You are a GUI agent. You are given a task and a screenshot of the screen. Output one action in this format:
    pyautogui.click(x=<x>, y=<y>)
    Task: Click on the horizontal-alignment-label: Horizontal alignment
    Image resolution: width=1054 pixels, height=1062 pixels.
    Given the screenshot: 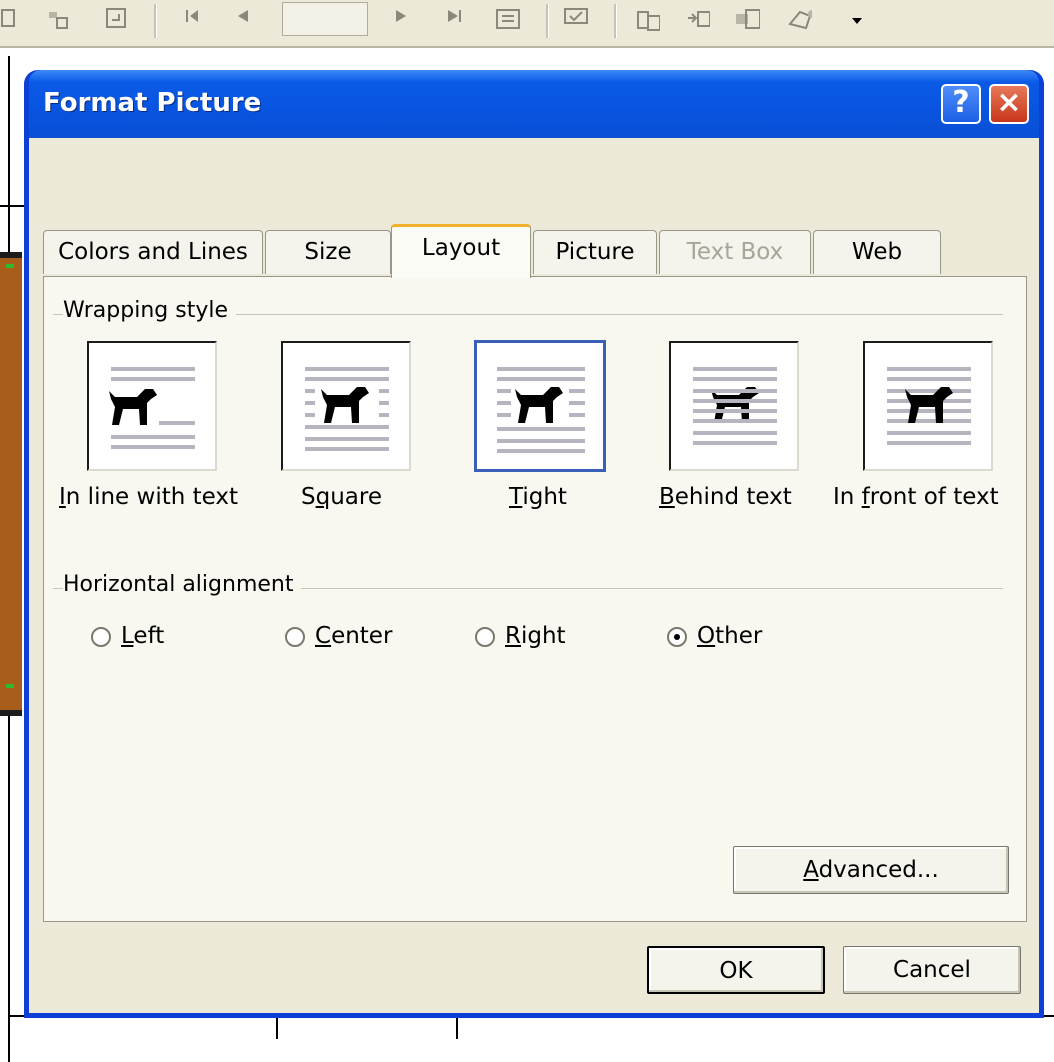 What is the action you would take?
    pyautogui.click(x=182, y=584)
    